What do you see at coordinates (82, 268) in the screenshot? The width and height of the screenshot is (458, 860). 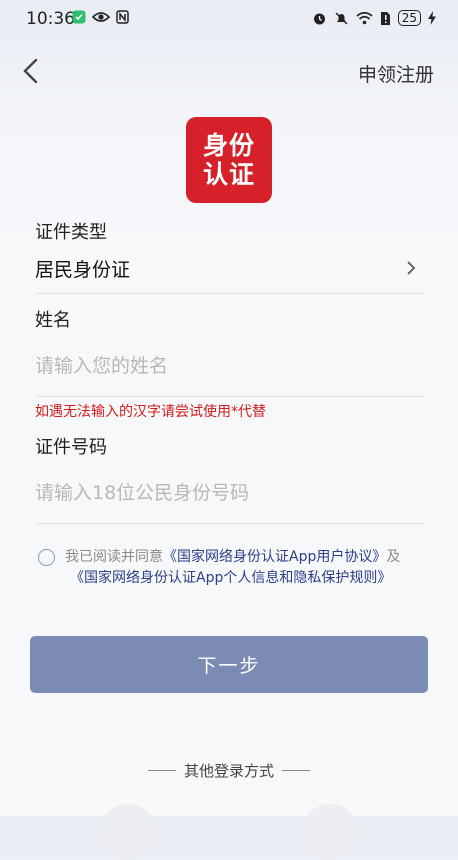 I see `id-type-select: 居民身份证` at bounding box center [82, 268].